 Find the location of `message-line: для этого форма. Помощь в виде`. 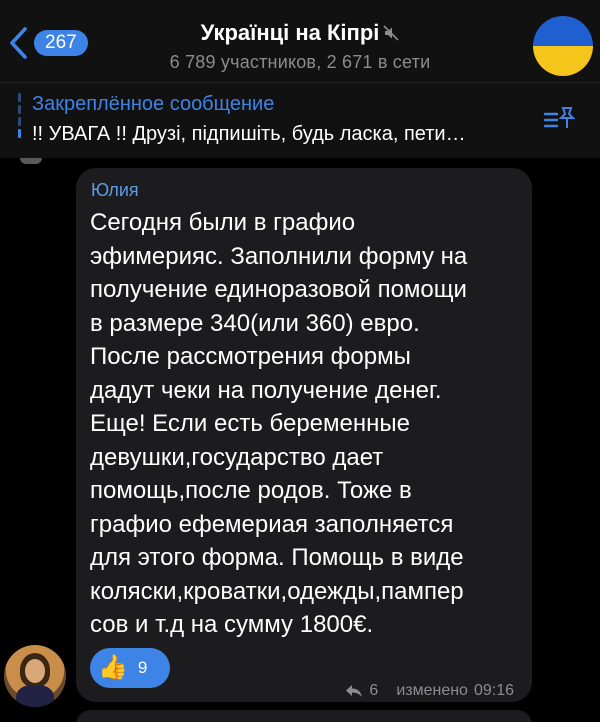

message-line: для этого форма. Помощь в виде is located at coordinates (277, 557).